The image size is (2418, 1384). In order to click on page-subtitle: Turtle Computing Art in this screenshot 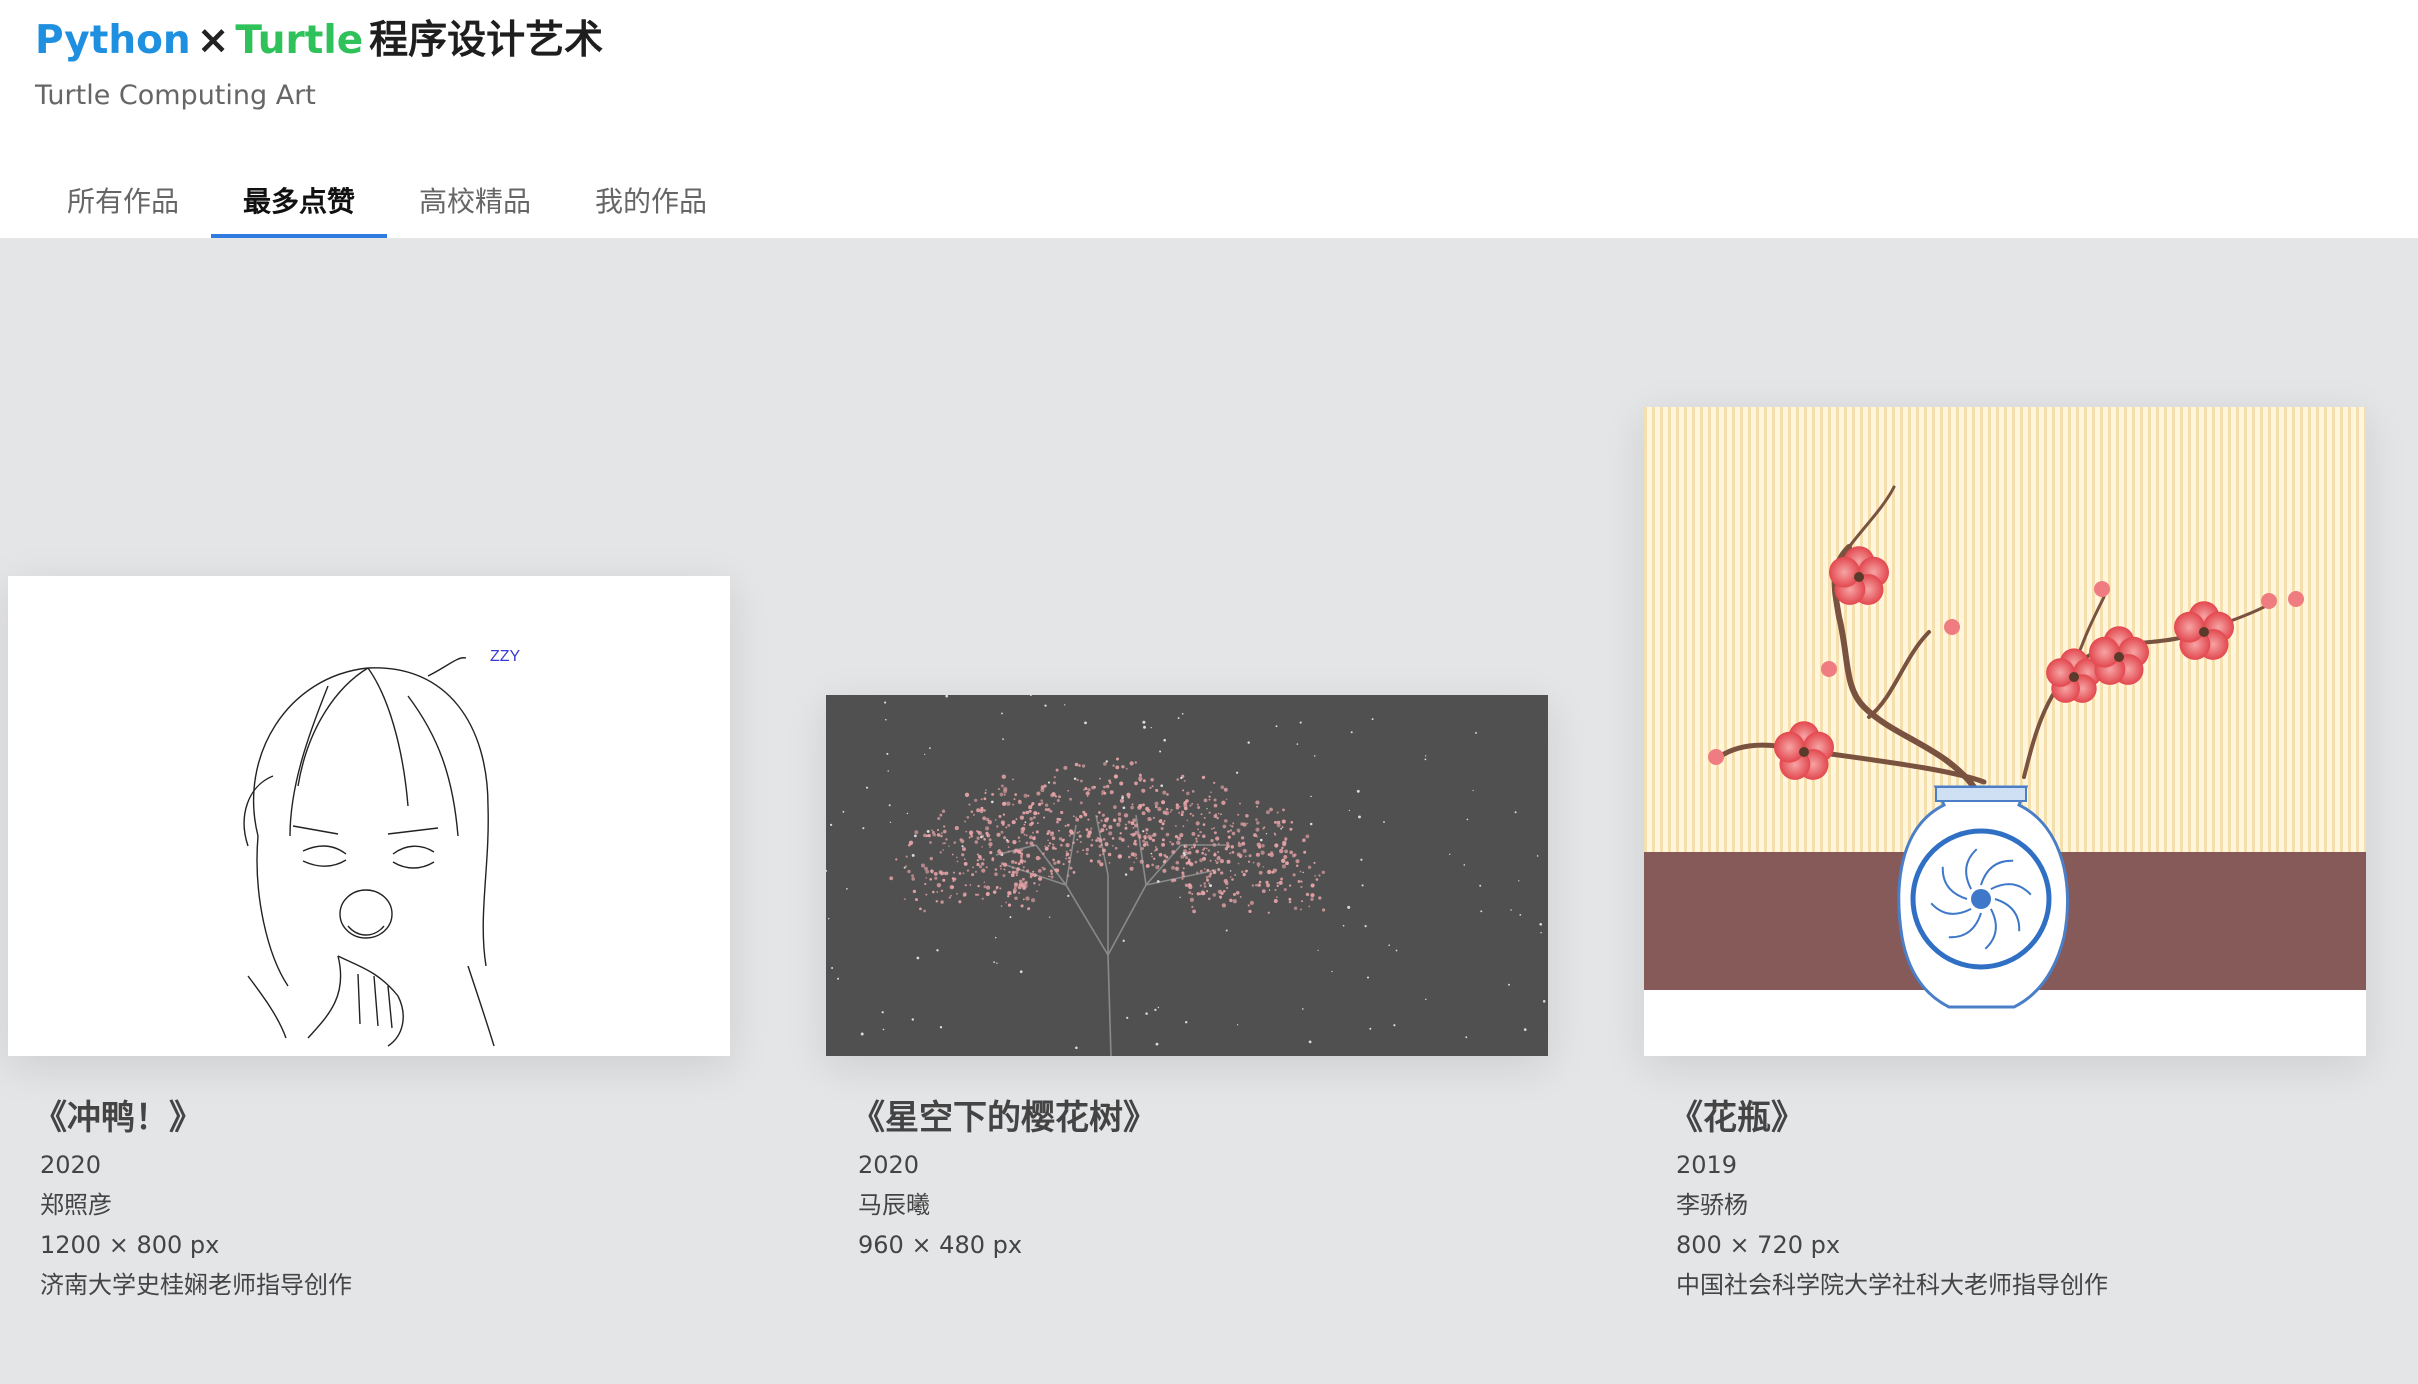, I will do `click(175, 95)`.